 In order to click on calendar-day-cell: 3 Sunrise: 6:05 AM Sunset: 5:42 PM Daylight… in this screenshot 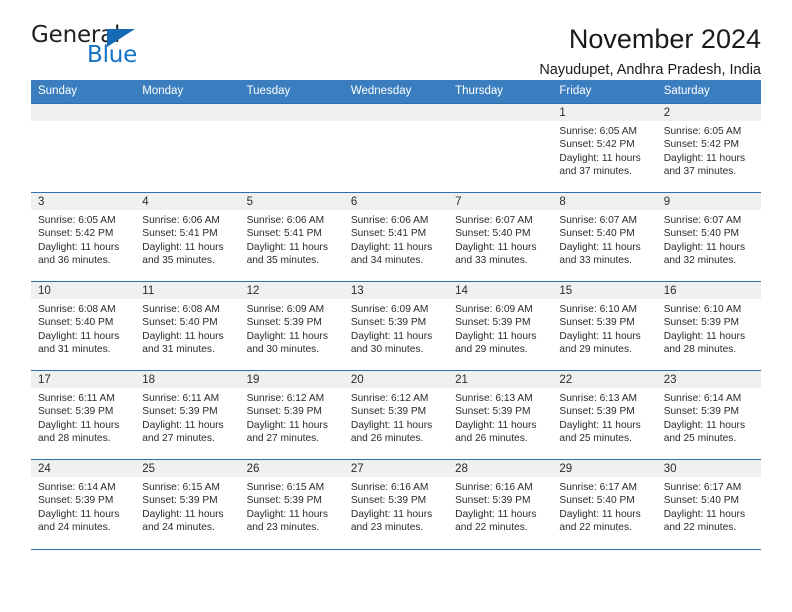, I will do `click(83, 237)`.